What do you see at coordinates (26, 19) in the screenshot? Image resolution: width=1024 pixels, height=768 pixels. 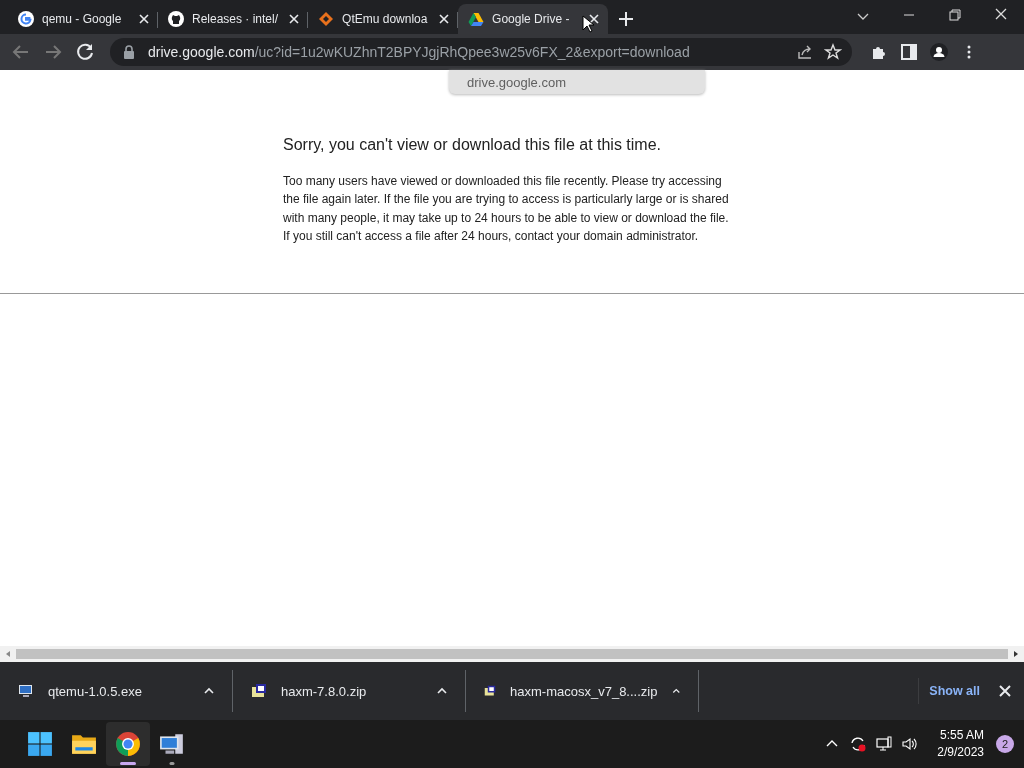 I see `google-icon` at bounding box center [26, 19].